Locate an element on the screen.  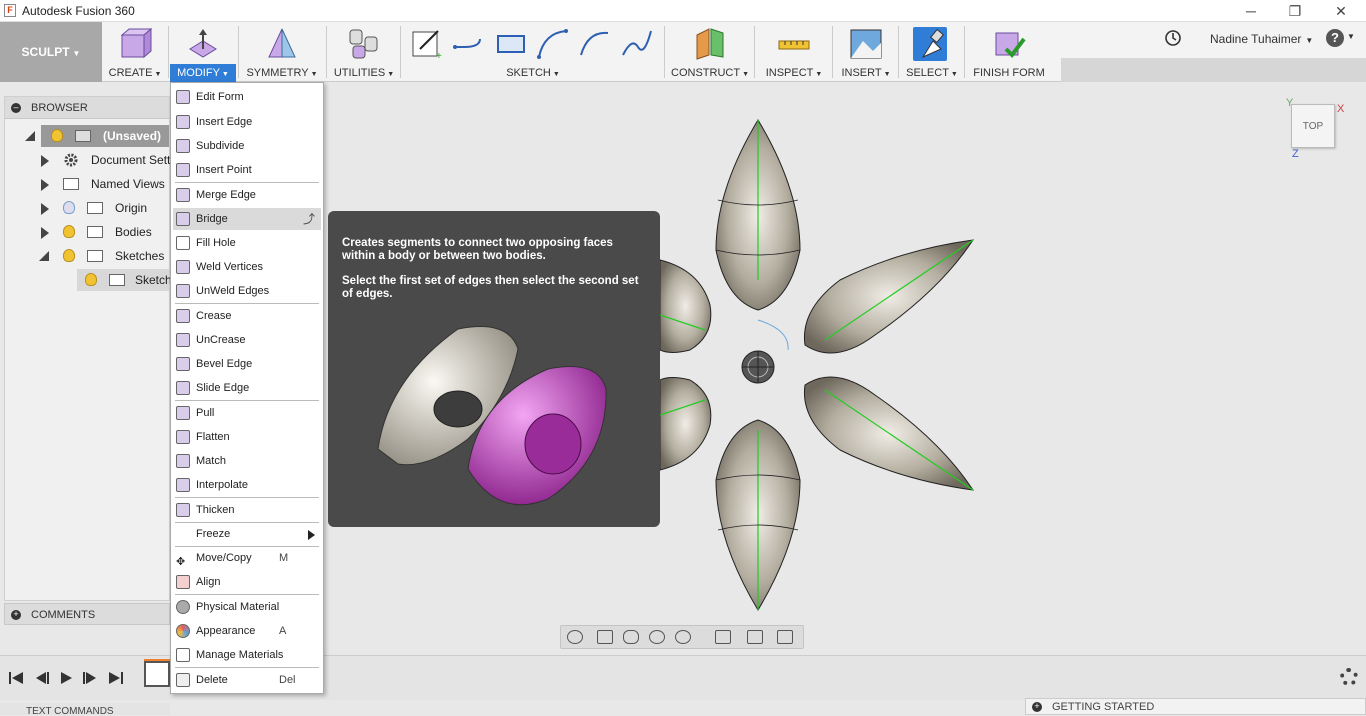
menu-item-pull: Pull is located at coordinates (247, 413).